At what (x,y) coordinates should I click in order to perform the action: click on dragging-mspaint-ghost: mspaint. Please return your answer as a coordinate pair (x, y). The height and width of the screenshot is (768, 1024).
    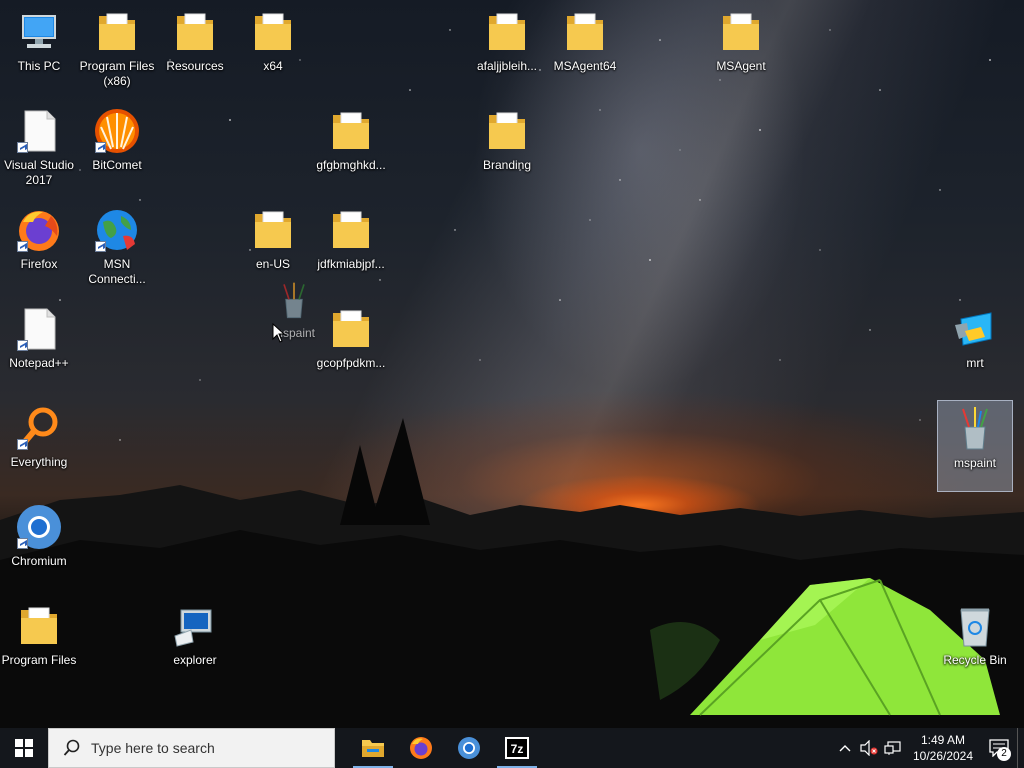
    Looking at the image, I should click on (294, 316).